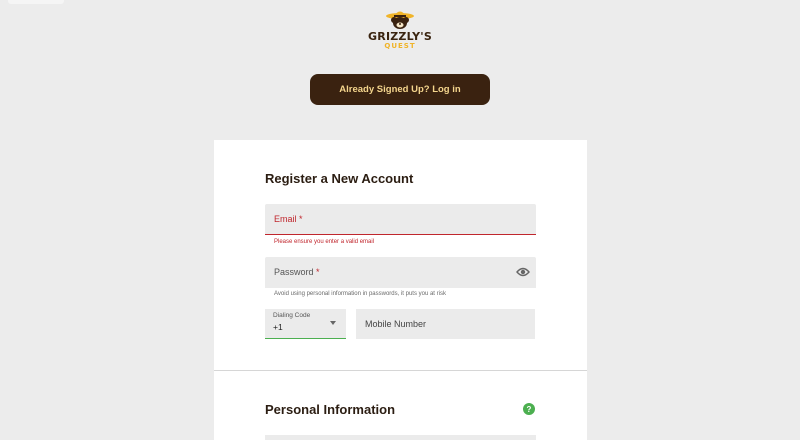  I want to click on eye-icon, so click(523, 272).